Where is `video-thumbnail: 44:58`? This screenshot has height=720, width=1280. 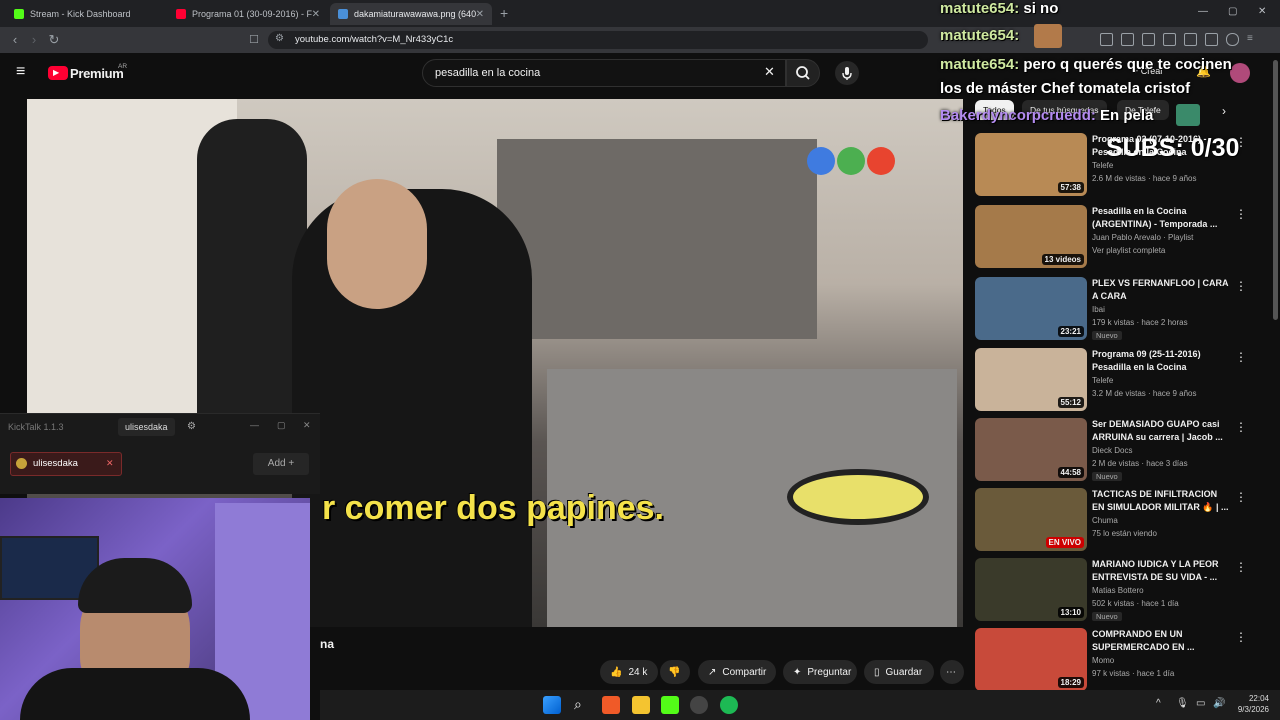 video-thumbnail: 44:58 is located at coordinates (1031, 449).